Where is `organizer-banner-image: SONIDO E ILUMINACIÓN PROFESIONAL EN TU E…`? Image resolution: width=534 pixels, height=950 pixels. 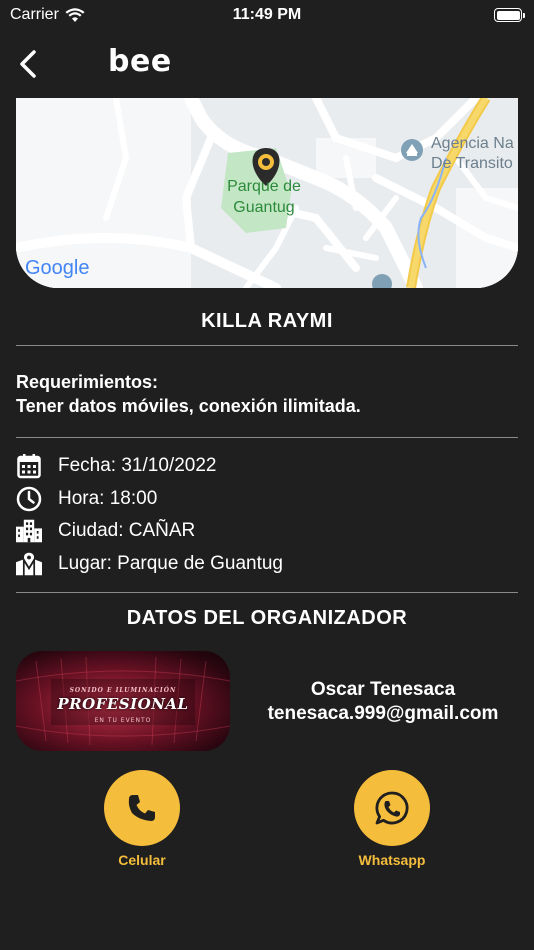 organizer-banner-image: SONIDO E ILUMINACIÓN PROFESIONAL EN TU E… is located at coordinates (123, 701).